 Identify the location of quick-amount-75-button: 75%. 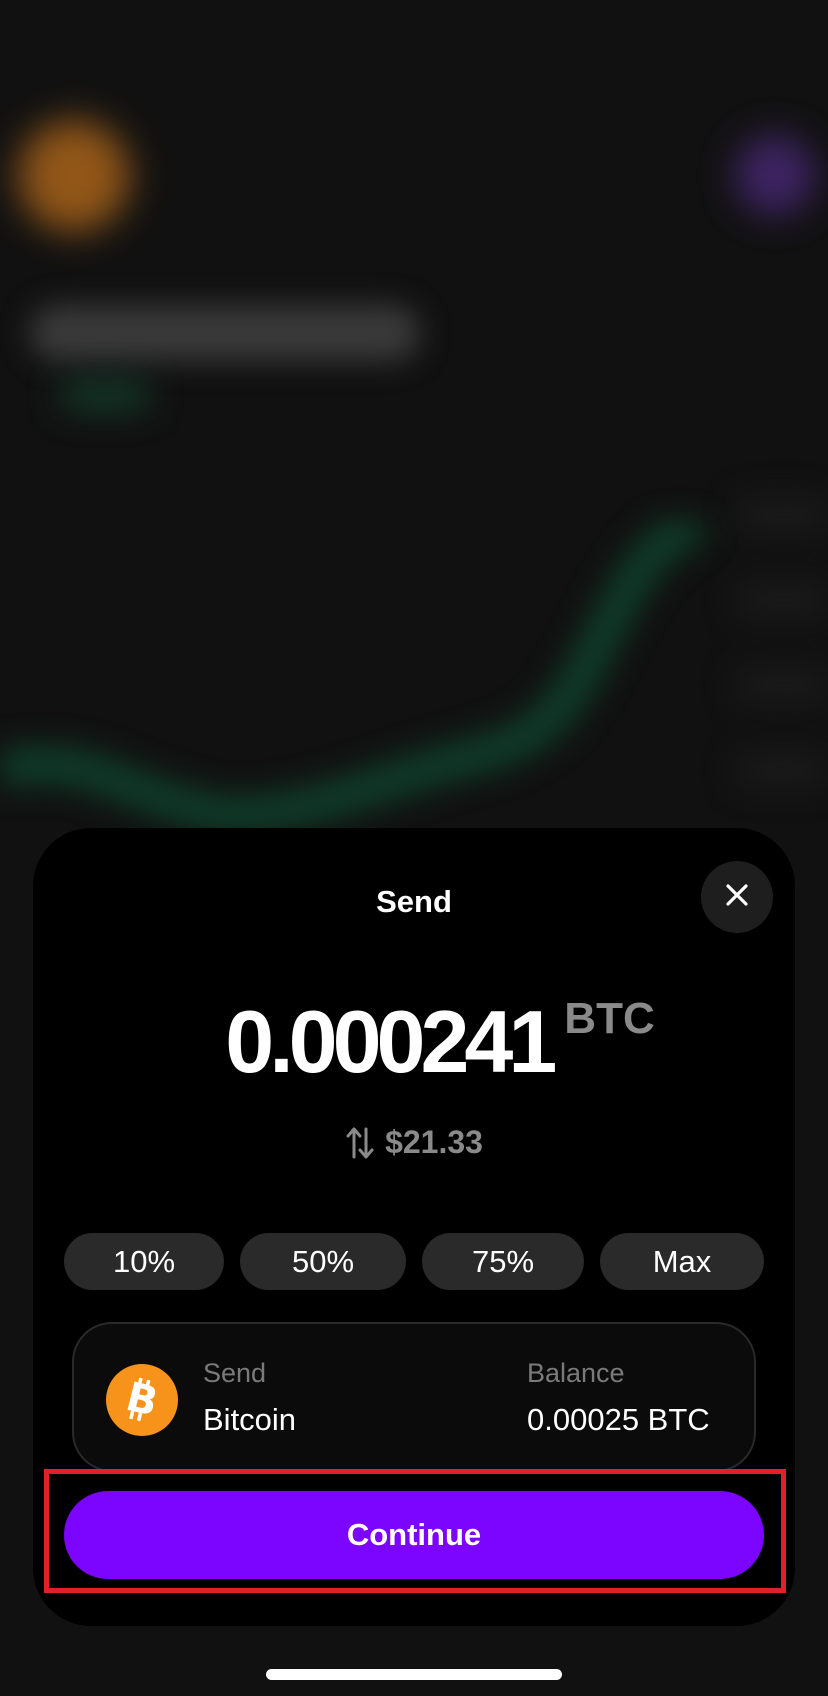
(503, 1261).